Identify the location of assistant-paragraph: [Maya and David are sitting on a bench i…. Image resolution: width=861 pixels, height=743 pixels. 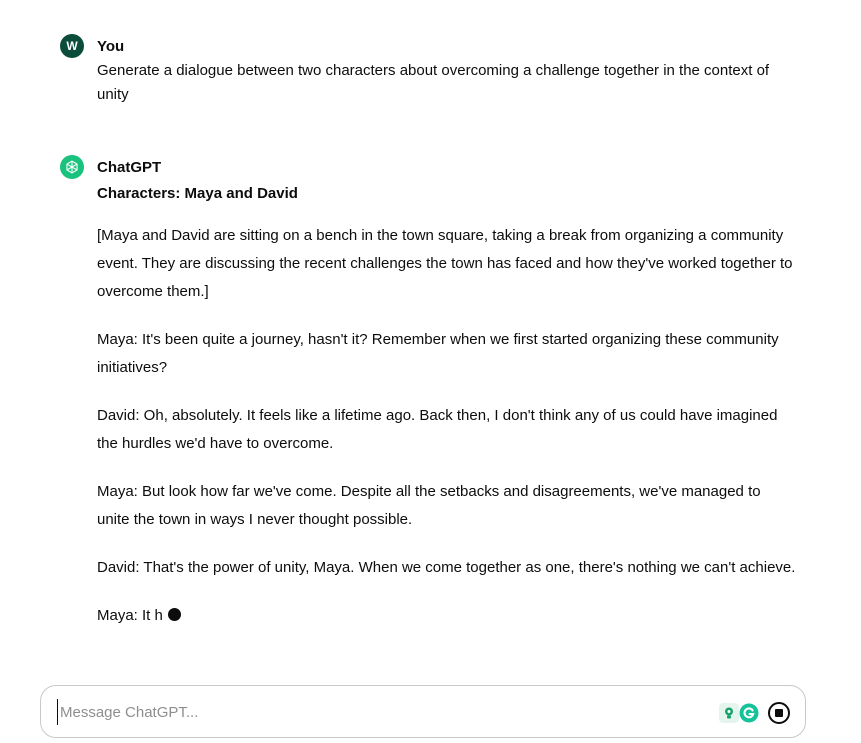
(445, 263).